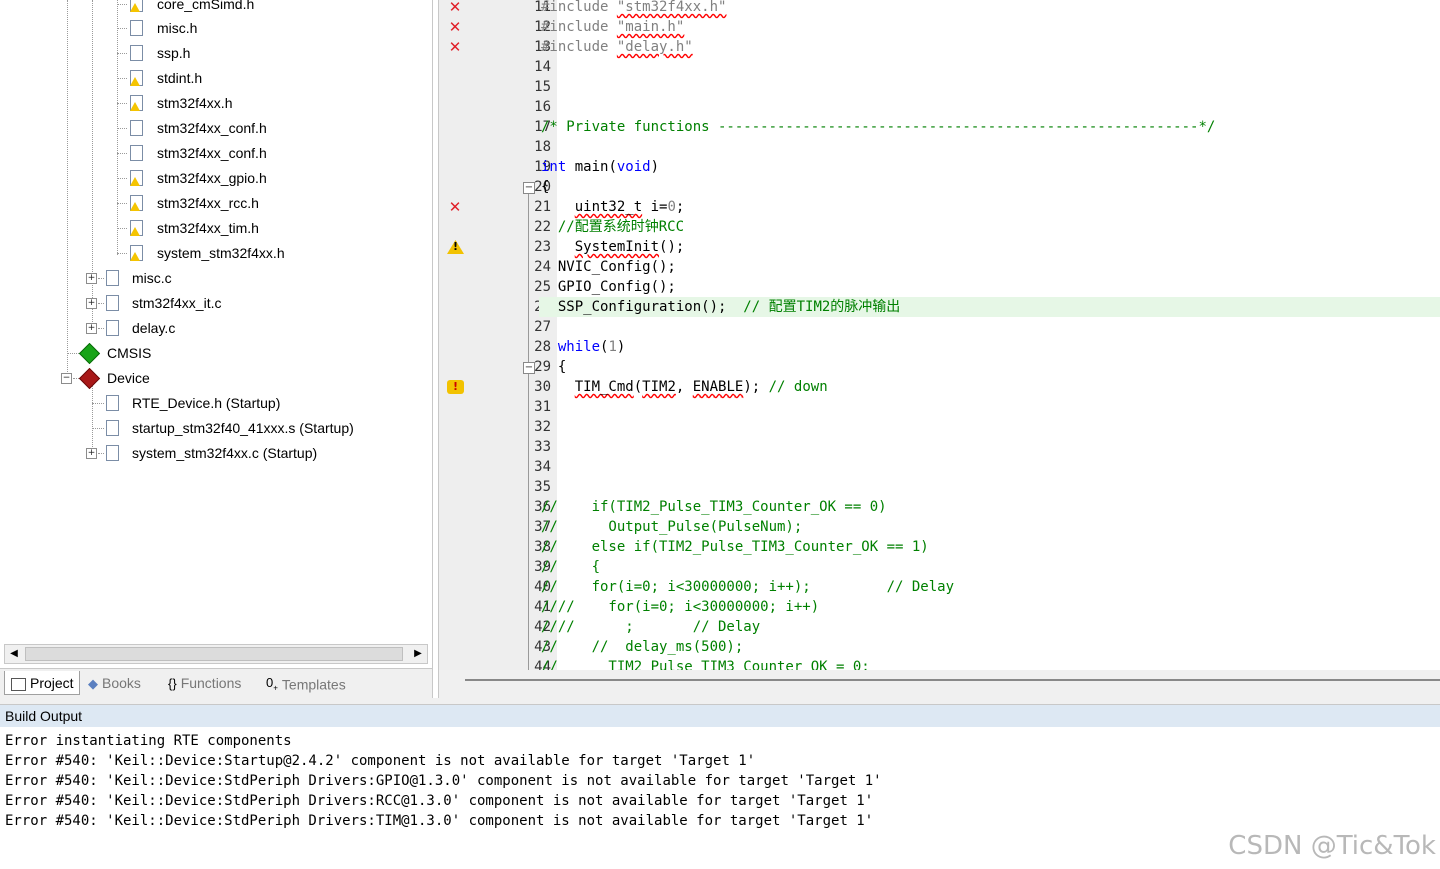 Image resolution: width=1440 pixels, height=869 pixels. What do you see at coordinates (211, 683) in the screenshot?
I see `tab-label: Functions` at bounding box center [211, 683].